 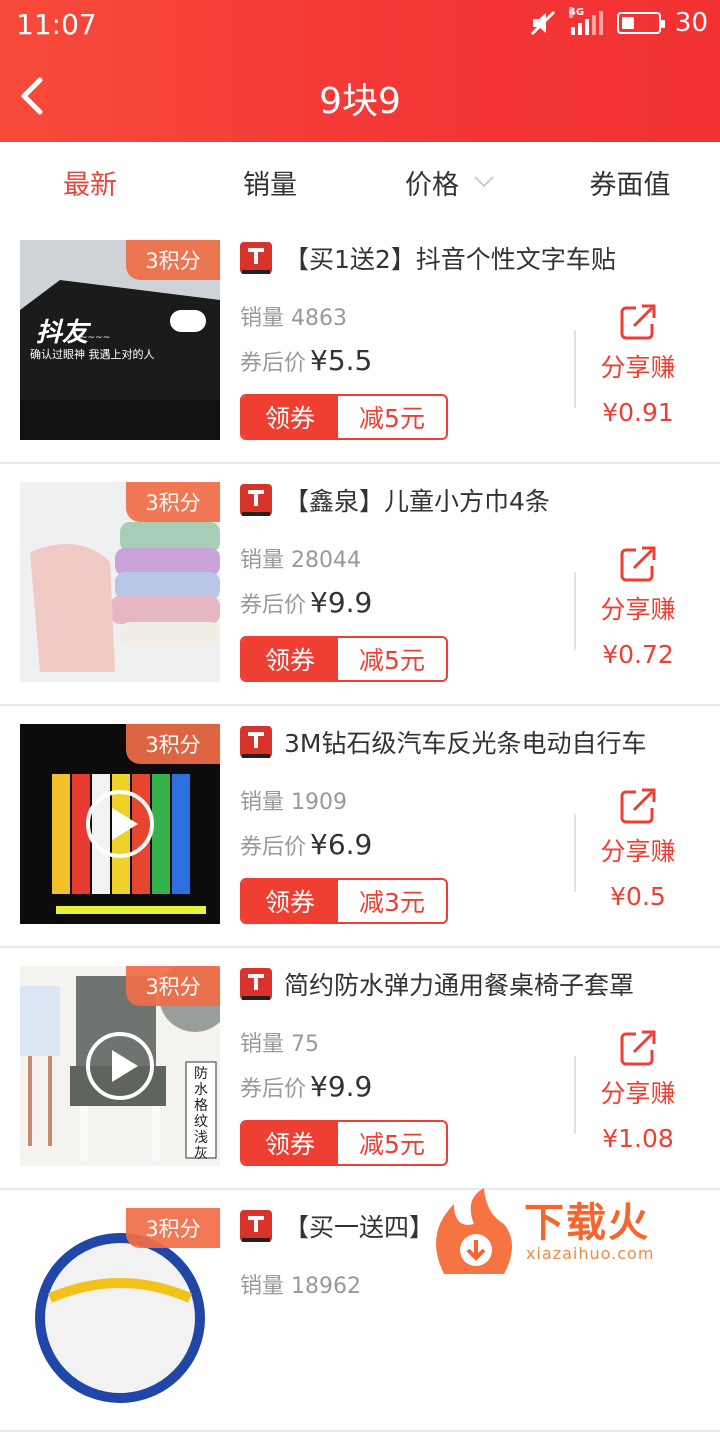 I want to click on sales-count: 销量 4863, so click(x=293, y=316).